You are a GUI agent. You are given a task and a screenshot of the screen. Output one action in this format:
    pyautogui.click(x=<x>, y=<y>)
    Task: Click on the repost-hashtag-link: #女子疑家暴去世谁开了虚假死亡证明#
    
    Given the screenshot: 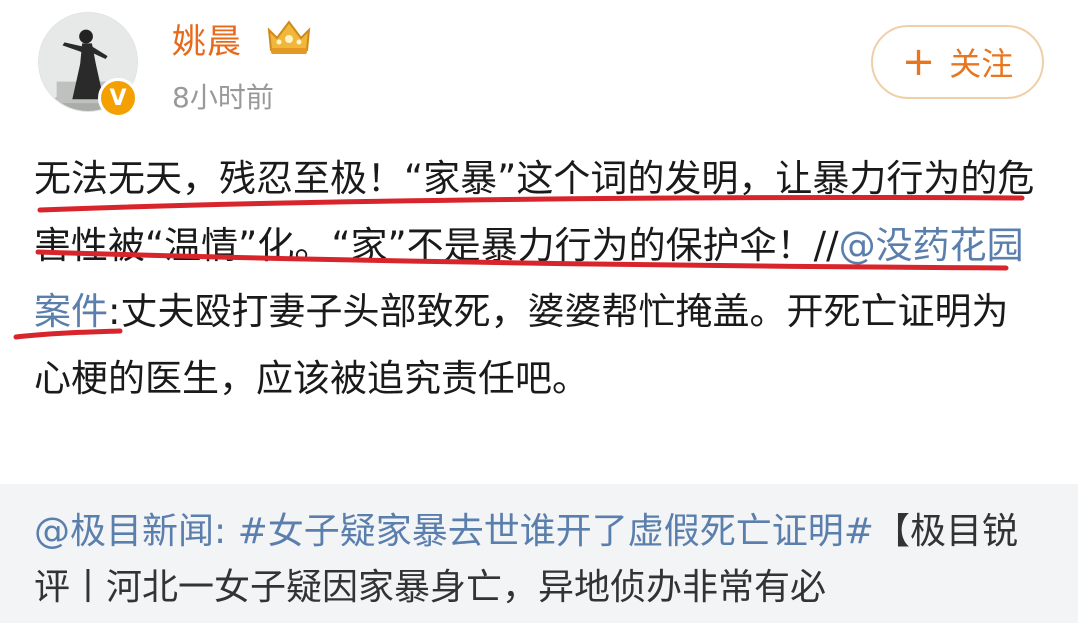 What is the action you would take?
    pyautogui.click(x=556, y=531)
    